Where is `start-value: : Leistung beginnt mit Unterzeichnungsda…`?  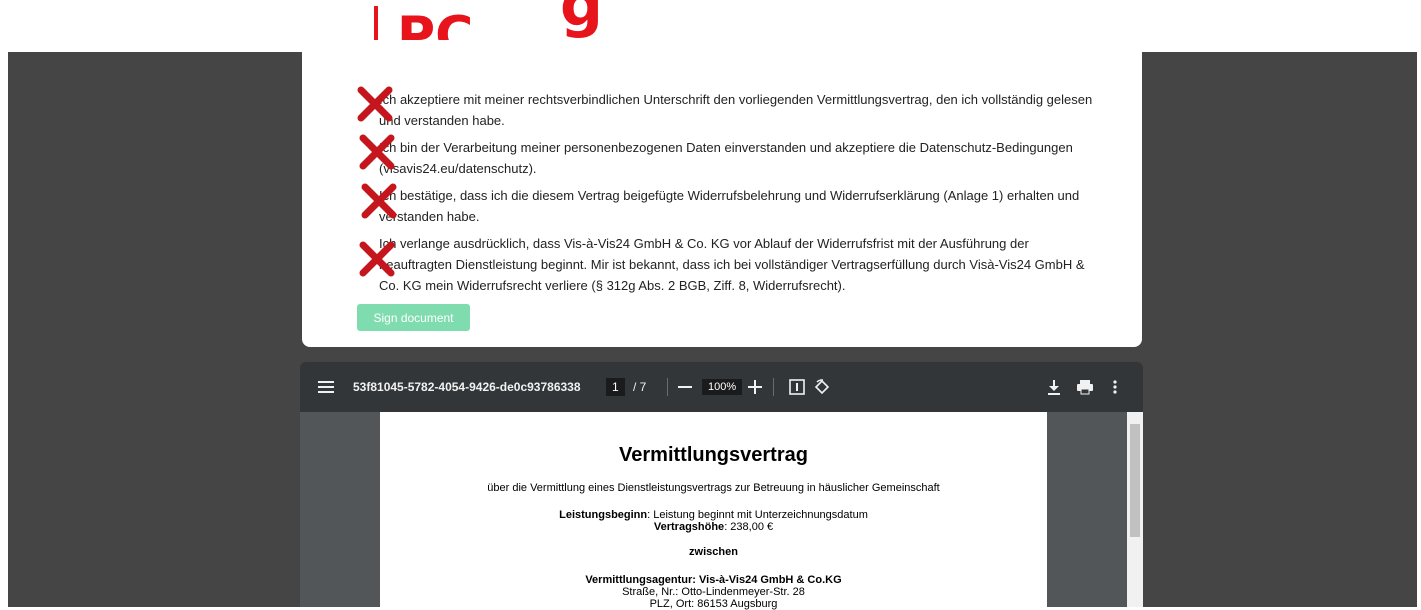
start-value: : Leistung beginnt mit Unterzeichnungsda… is located at coordinates (757, 515).